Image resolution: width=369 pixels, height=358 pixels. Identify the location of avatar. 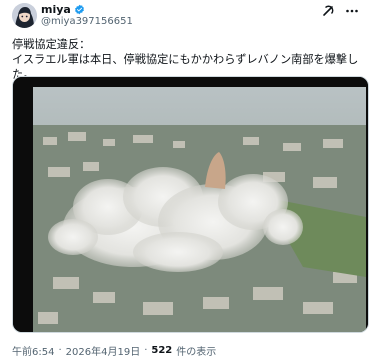
(24, 15).